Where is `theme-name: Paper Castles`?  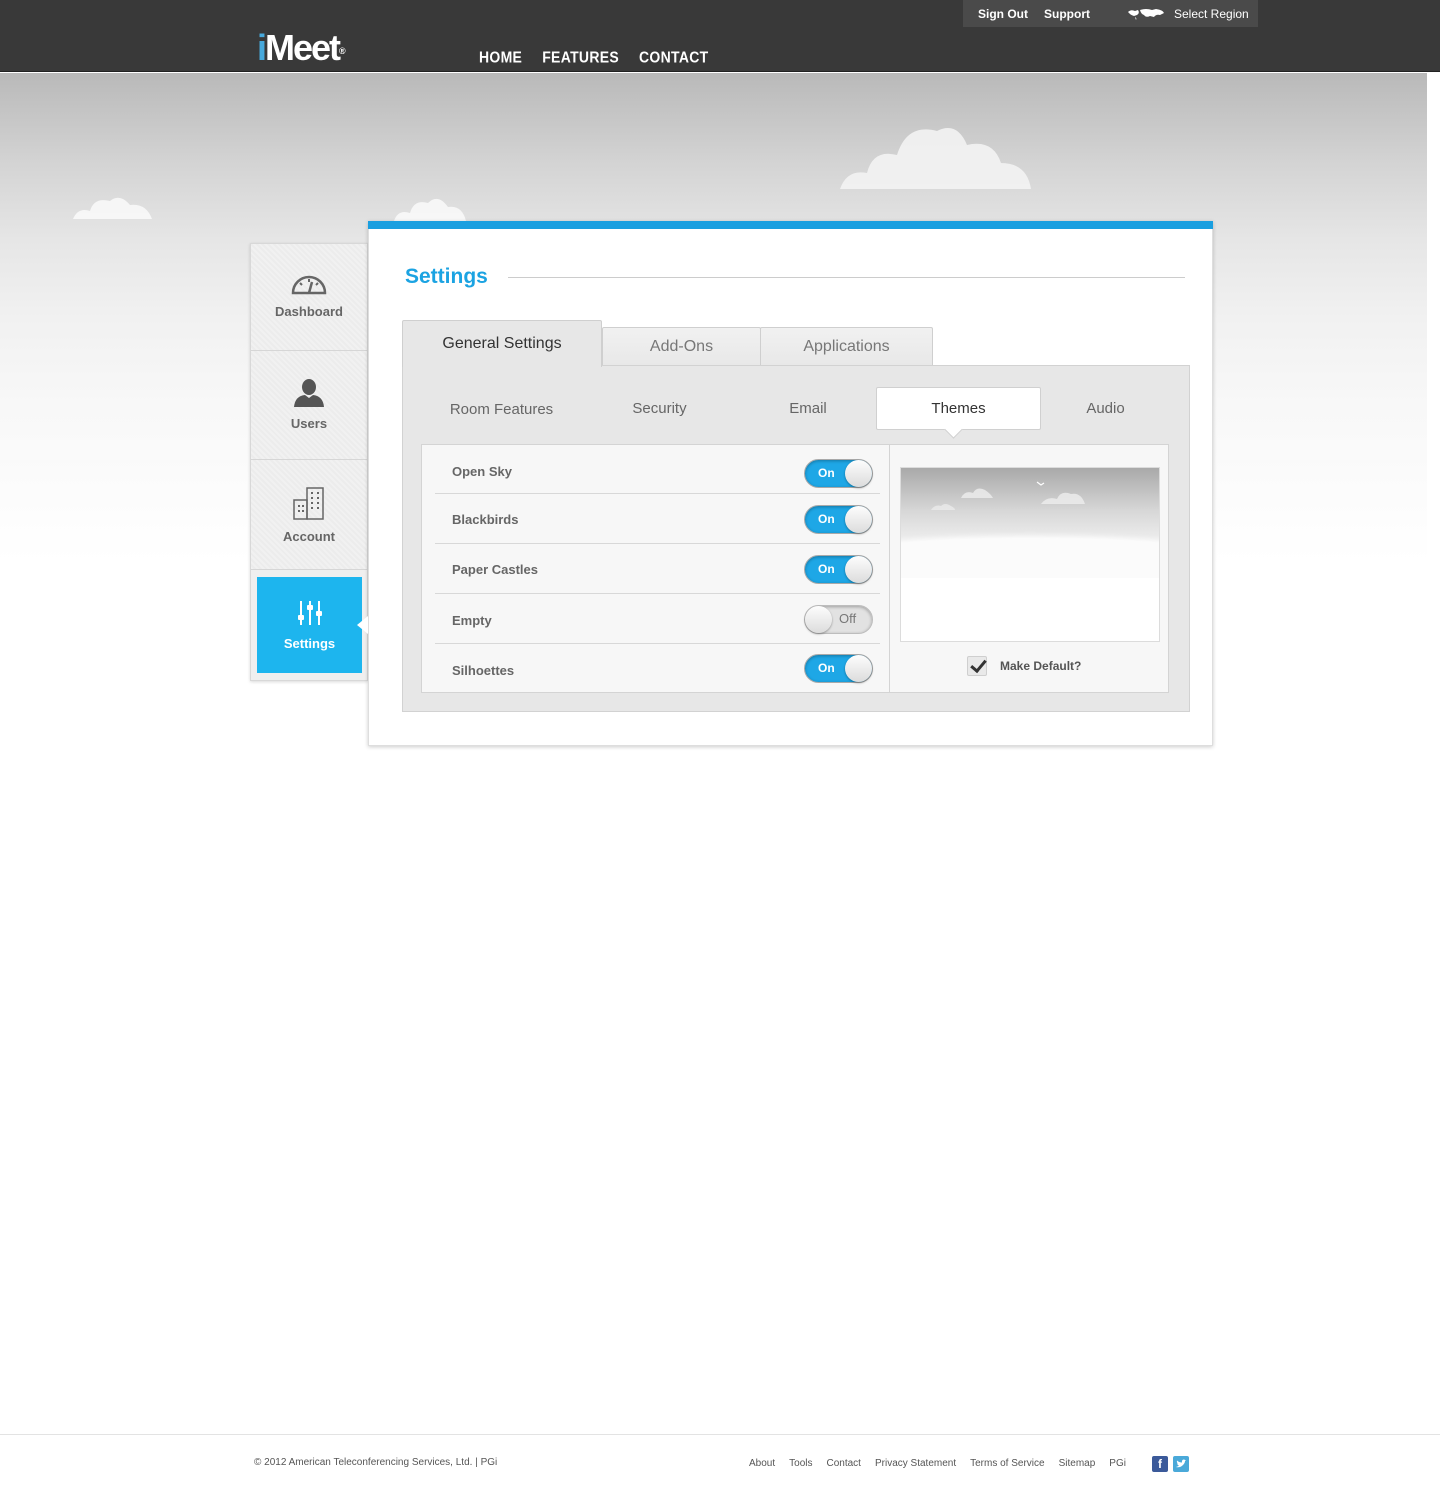 theme-name: Paper Castles is located at coordinates (495, 569).